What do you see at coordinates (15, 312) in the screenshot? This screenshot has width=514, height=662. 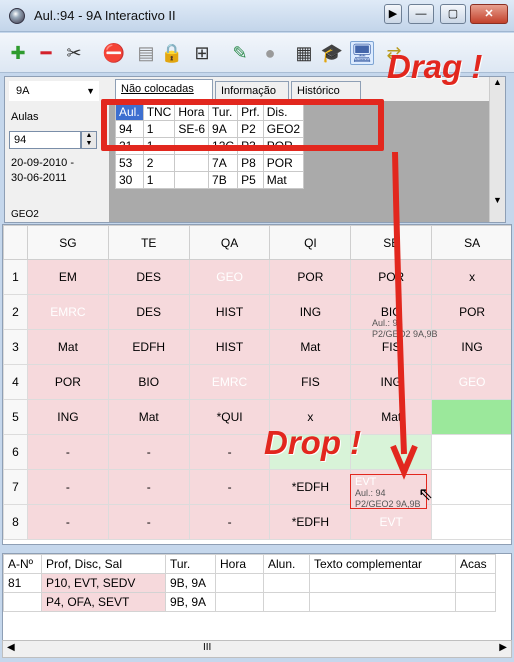 I see `period-number: 2` at bounding box center [15, 312].